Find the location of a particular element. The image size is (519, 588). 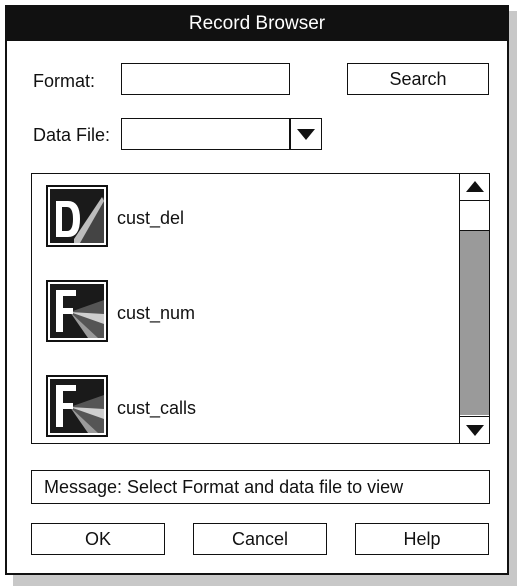

triangle-up-icon is located at coordinates (475, 186).